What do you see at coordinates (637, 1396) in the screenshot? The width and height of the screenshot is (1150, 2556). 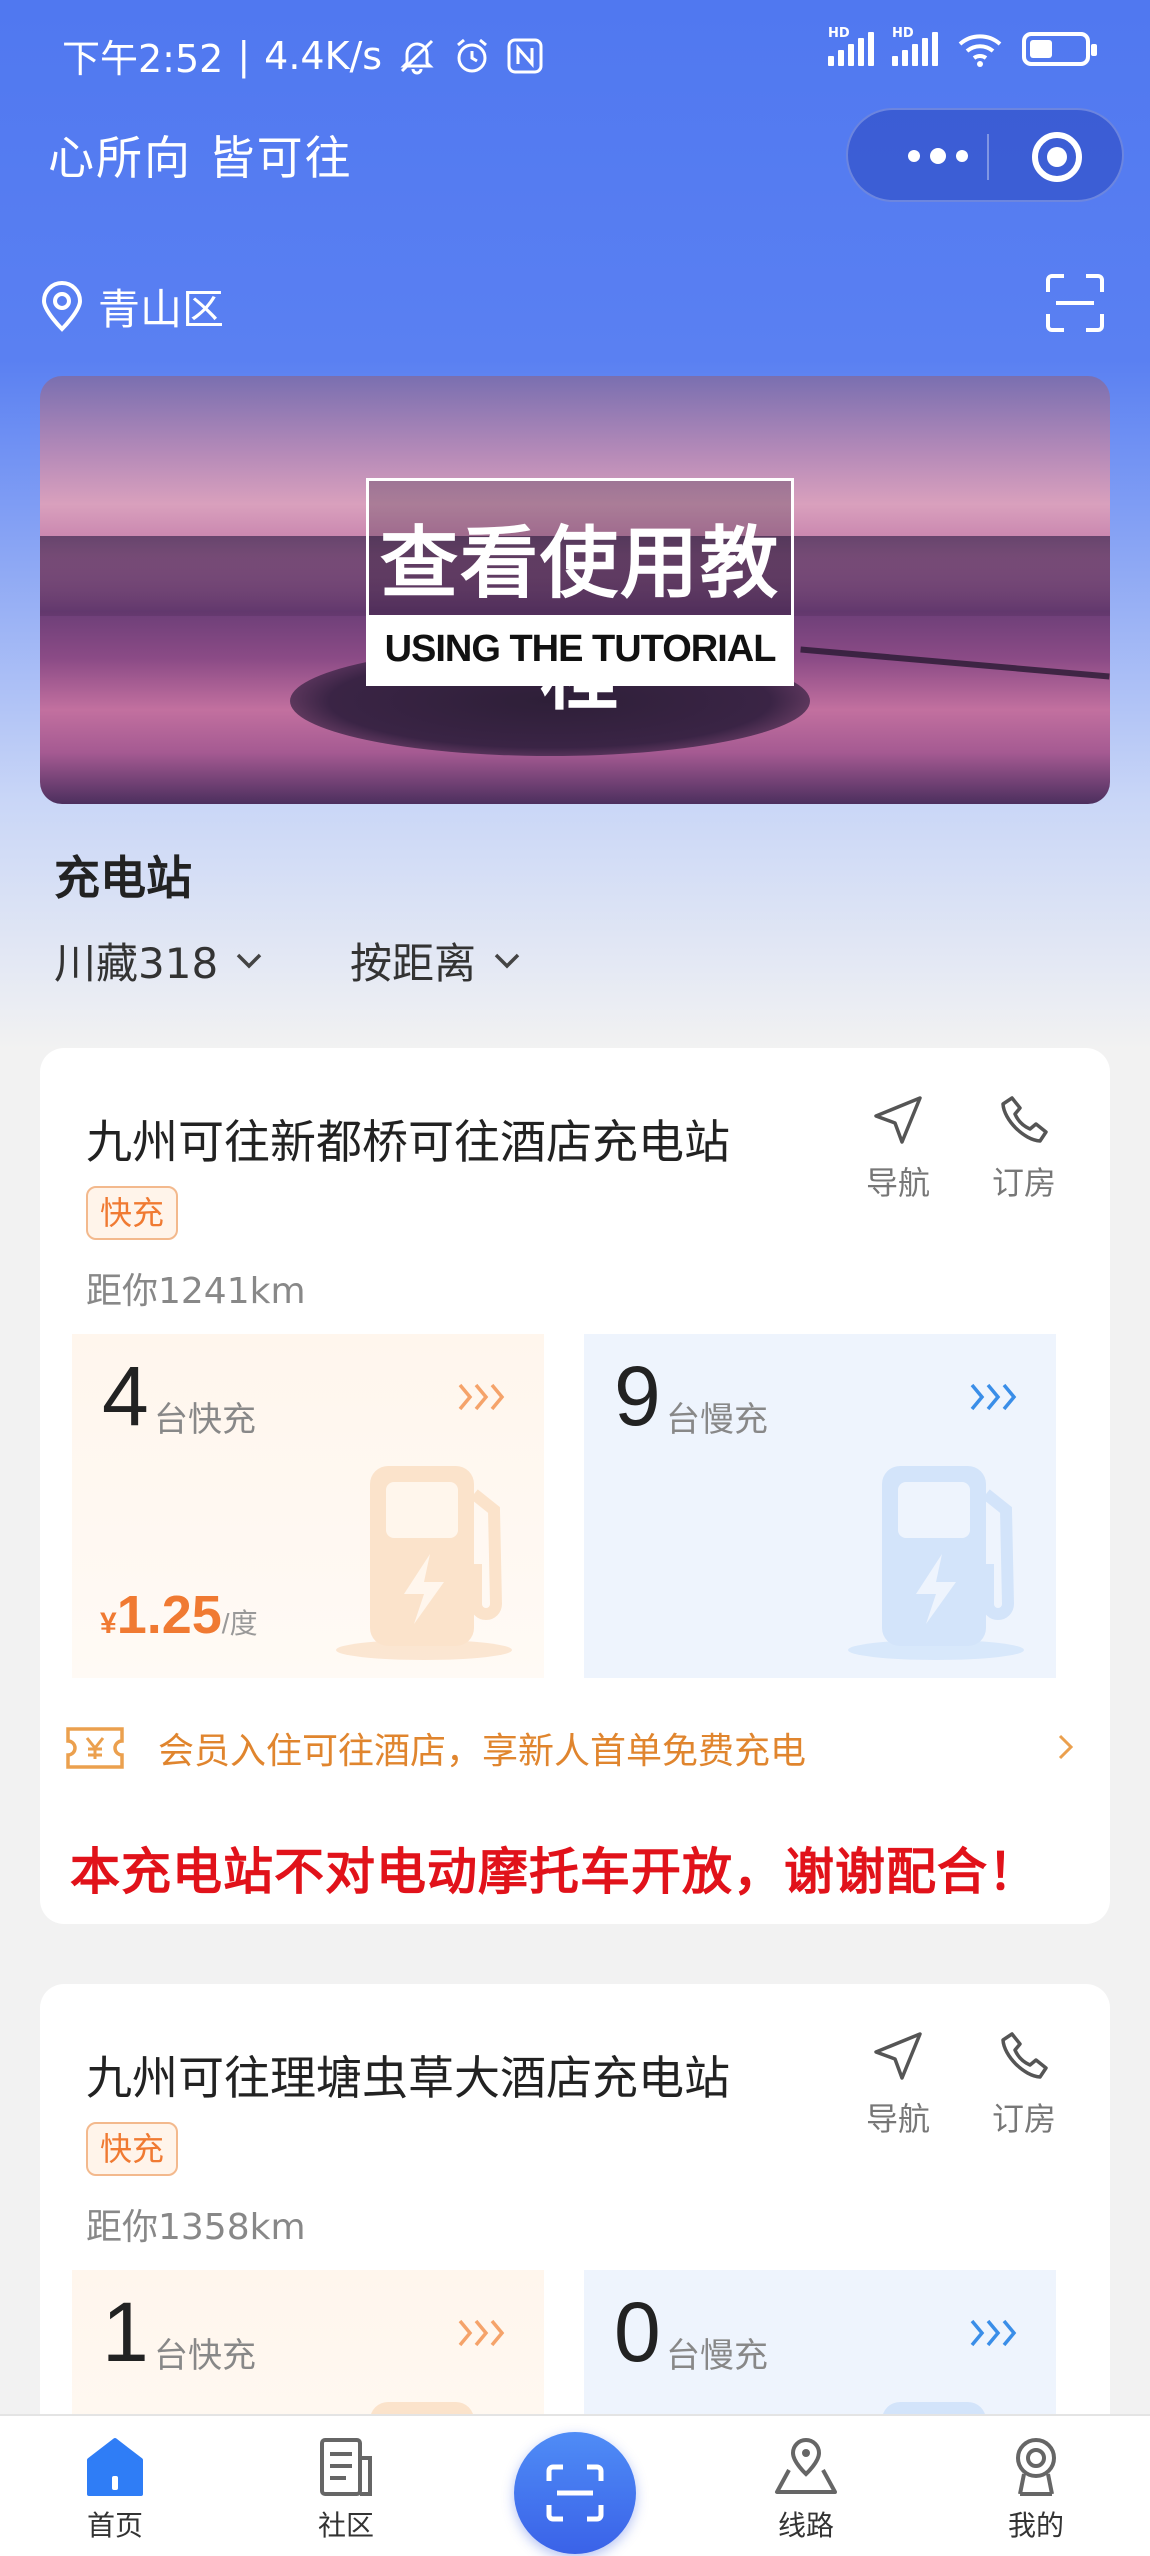 I see `slow-charger-count: 9` at bounding box center [637, 1396].